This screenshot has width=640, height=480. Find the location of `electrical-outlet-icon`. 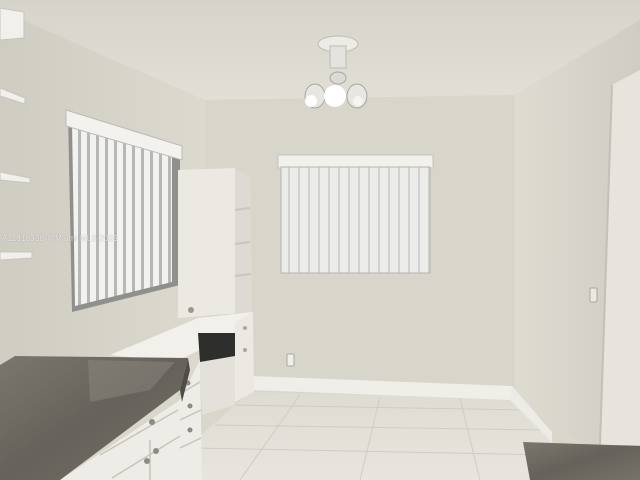

electrical-outlet-icon is located at coordinates (290, 360).